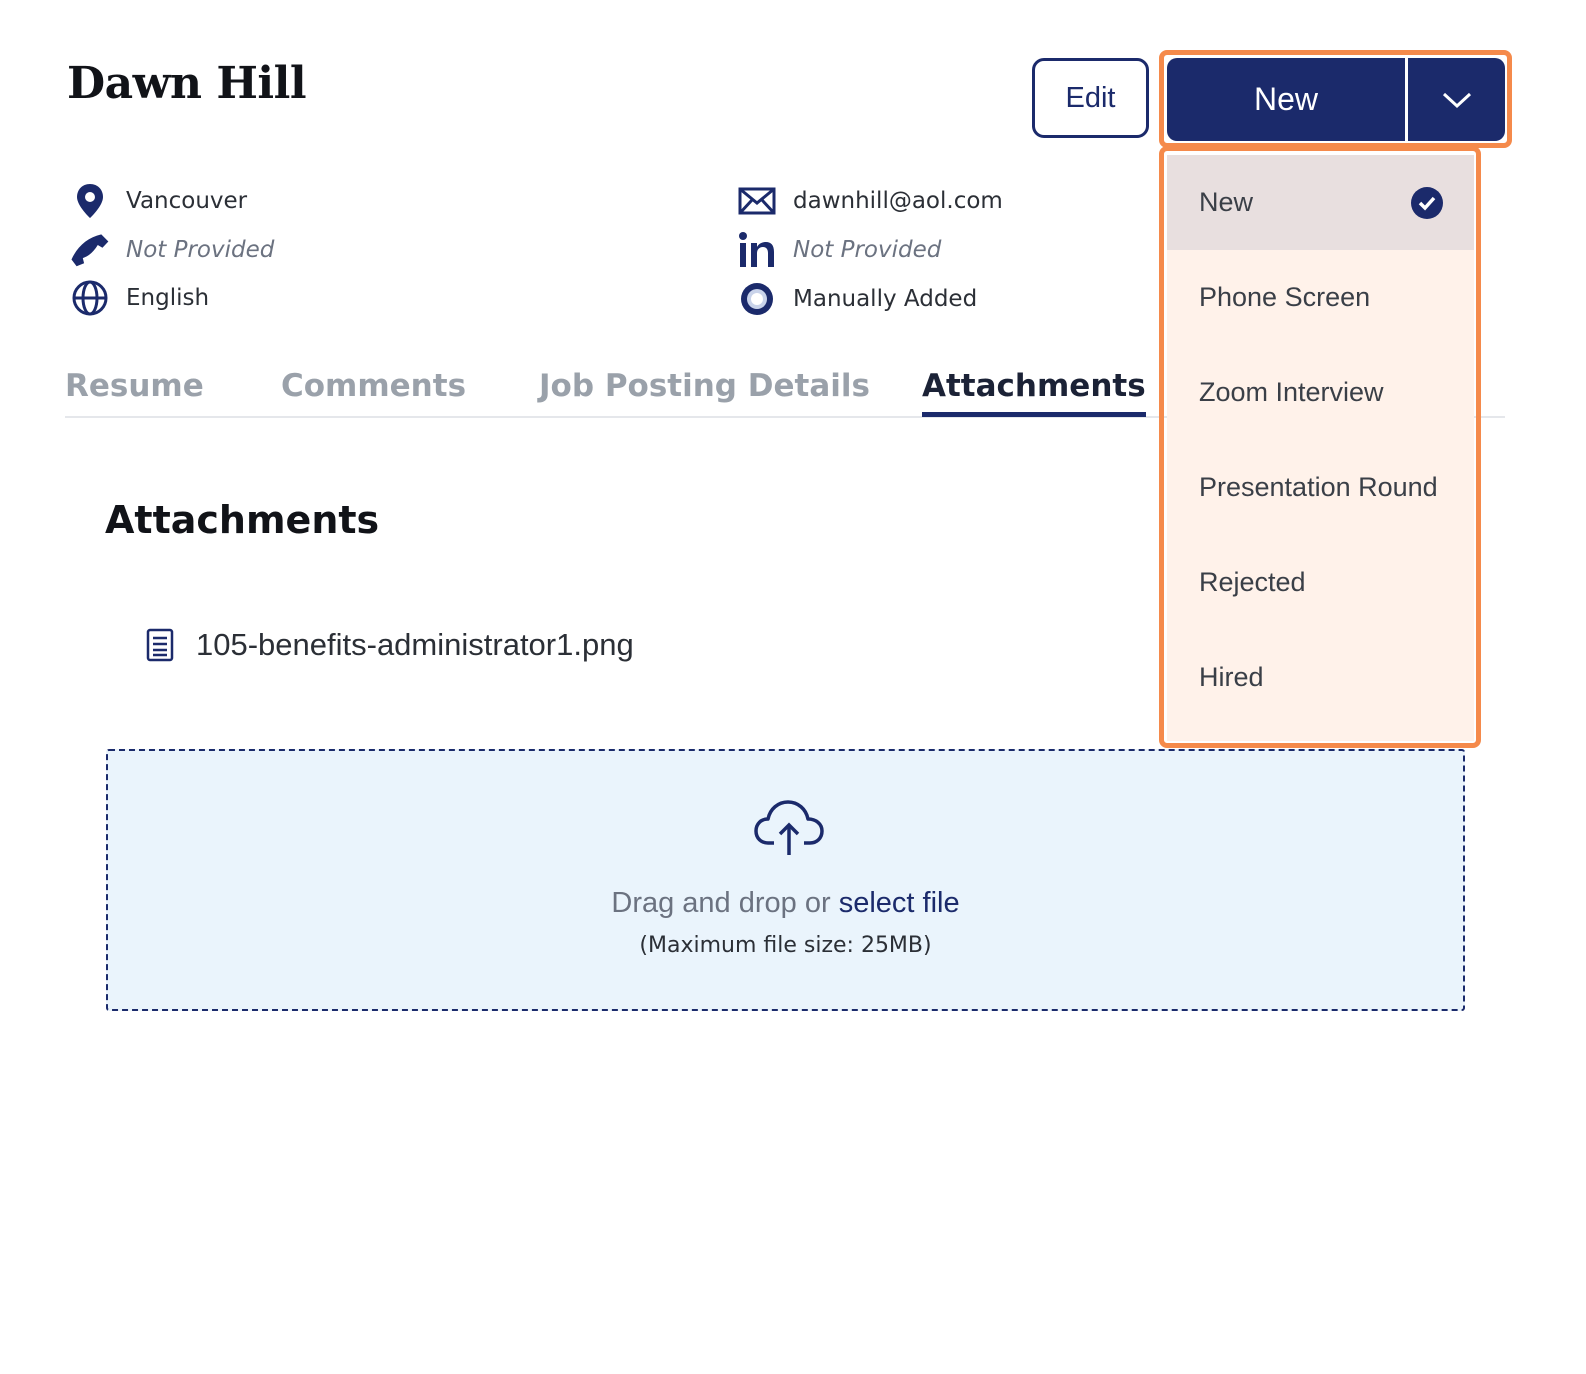 Image resolution: width=1586 pixels, height=1374 pixels. I want to click on envelope-icon, so click(757, 201).